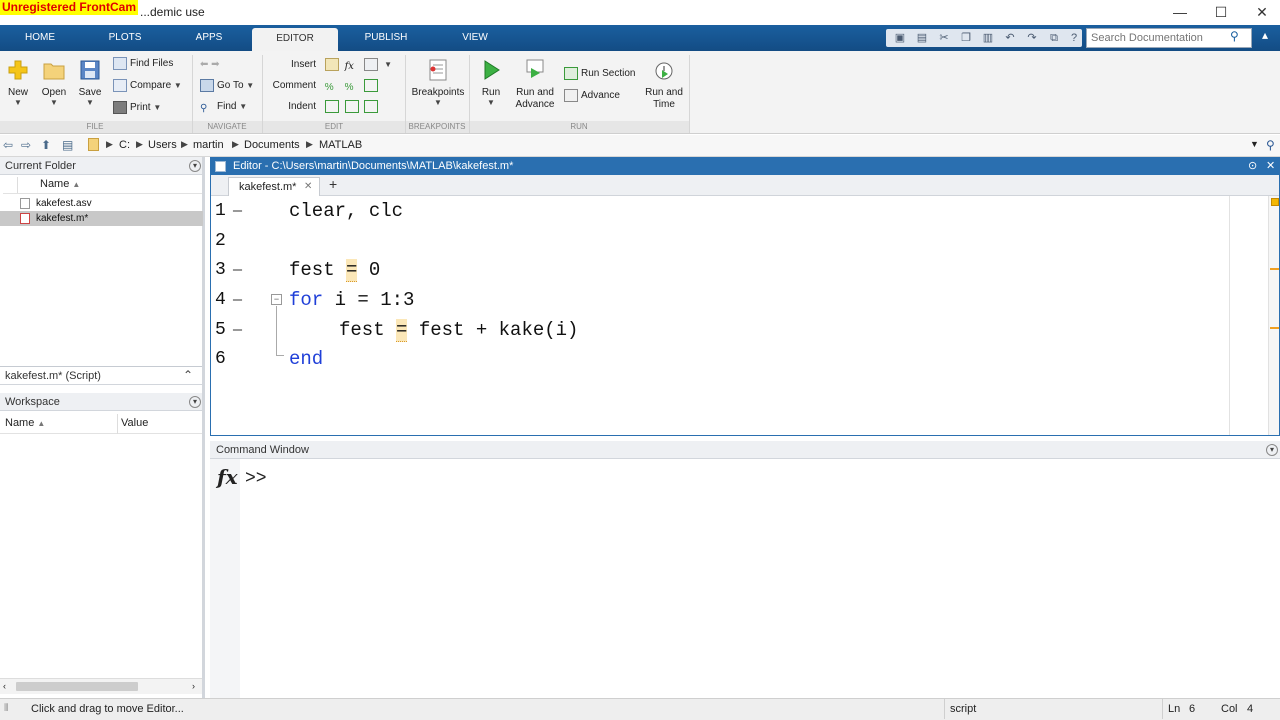  Describe the element at coordinates (67, 145) in the screenshot. I see `browse-folder-icon: ▤` at that location.